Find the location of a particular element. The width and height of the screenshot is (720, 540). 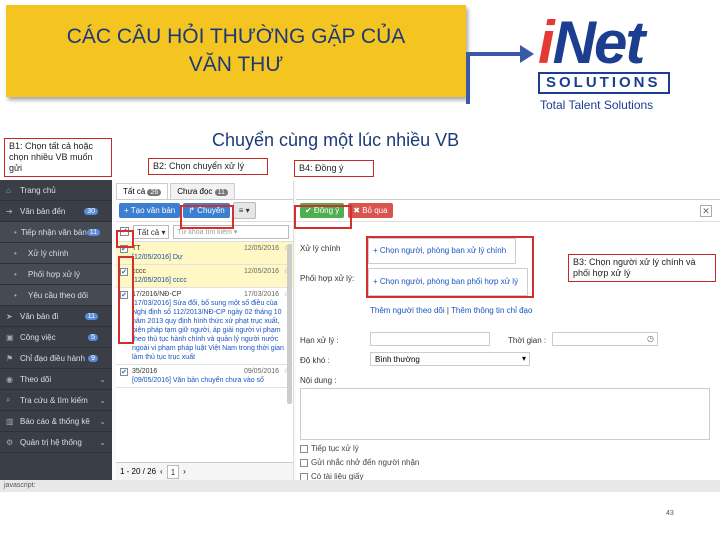

cancel-button: ✖ Bỏ qua is located at coordinates (370, 210).